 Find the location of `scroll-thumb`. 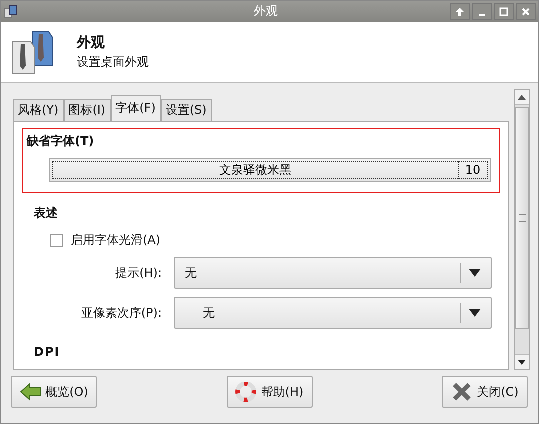

scroll-thumb is located at coordinates (522, 218).